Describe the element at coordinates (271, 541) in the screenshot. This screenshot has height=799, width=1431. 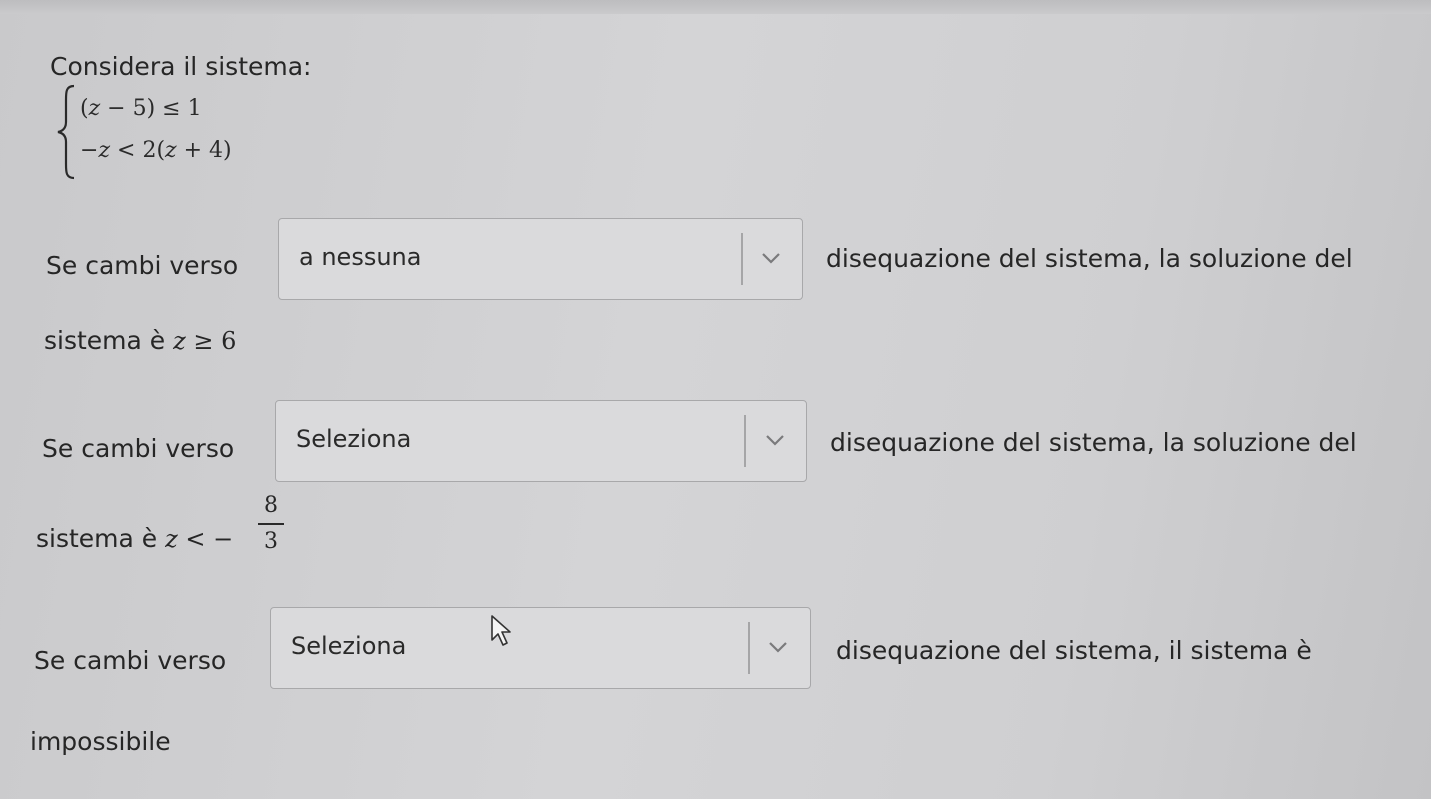
I see `fraction-denominator: 3` at that location.